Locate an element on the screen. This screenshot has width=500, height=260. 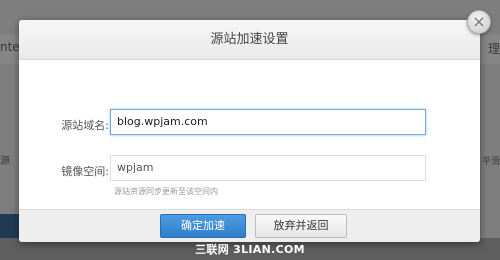
dialog-footer: 确定加速 放弃并返回 is located at coordinates (249, 225).